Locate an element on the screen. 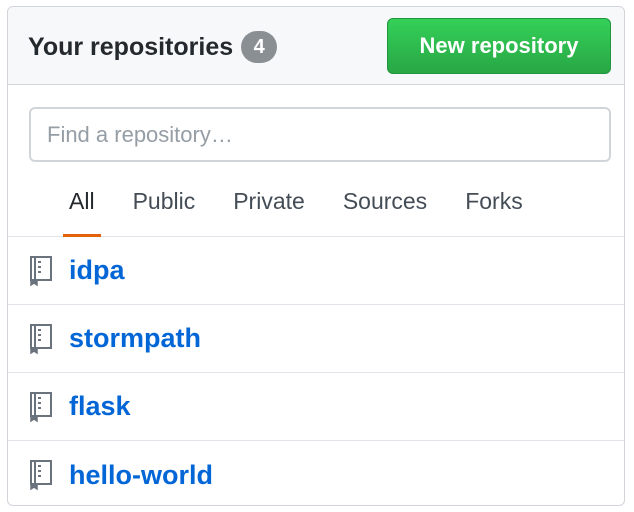 This screenshot has height=512, width=634. new-repository-button: New repository is located at coordinates (499, 46).